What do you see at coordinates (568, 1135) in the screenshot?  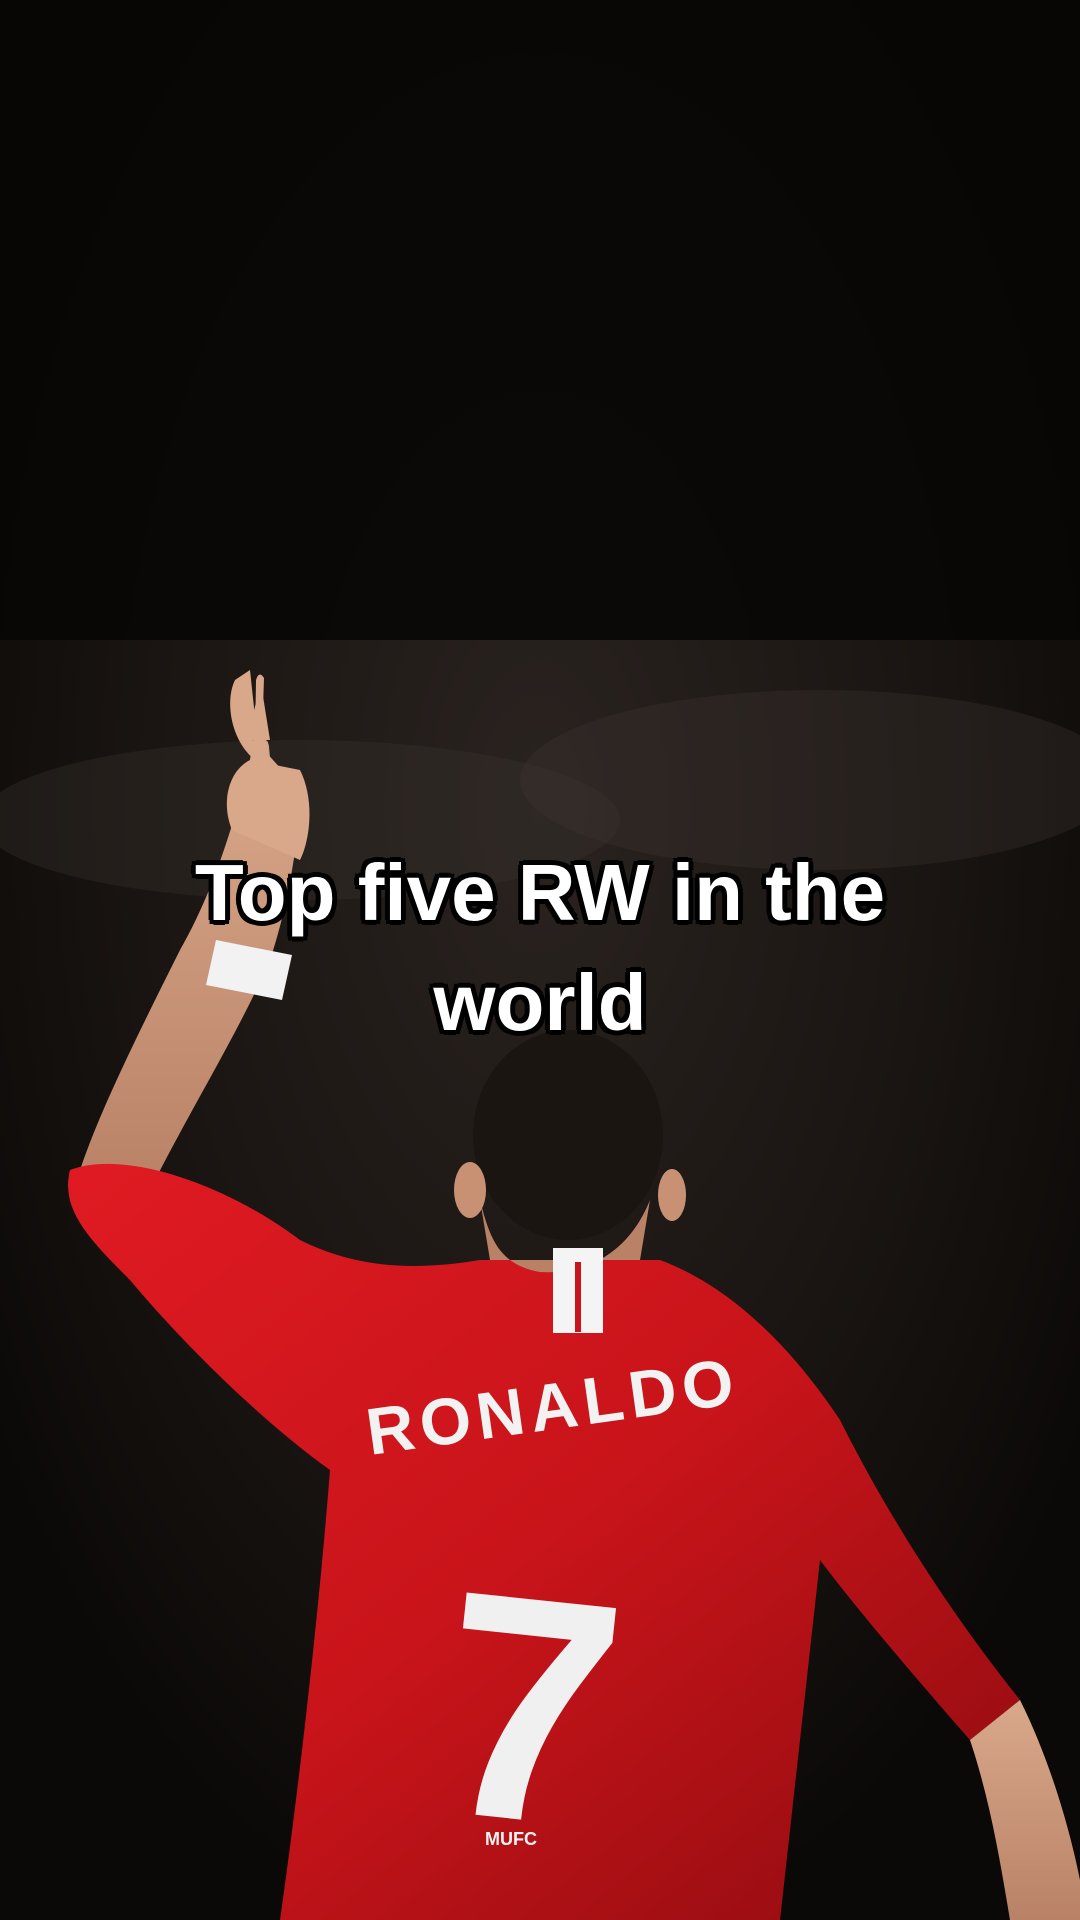 I see `curly-hair` at bounding box center [568, 1135].